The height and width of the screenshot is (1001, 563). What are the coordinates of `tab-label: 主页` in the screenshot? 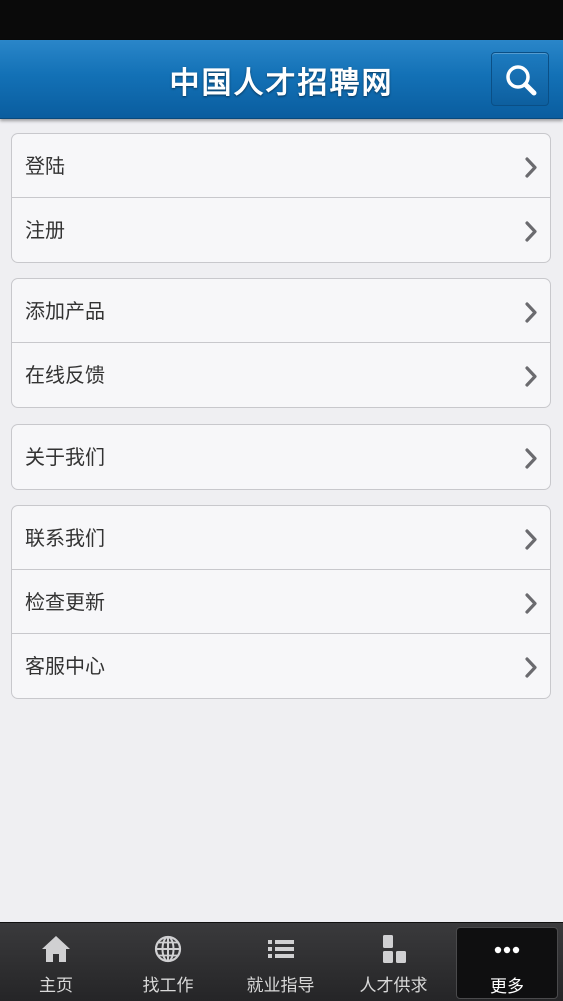 It's located at (56, 986).